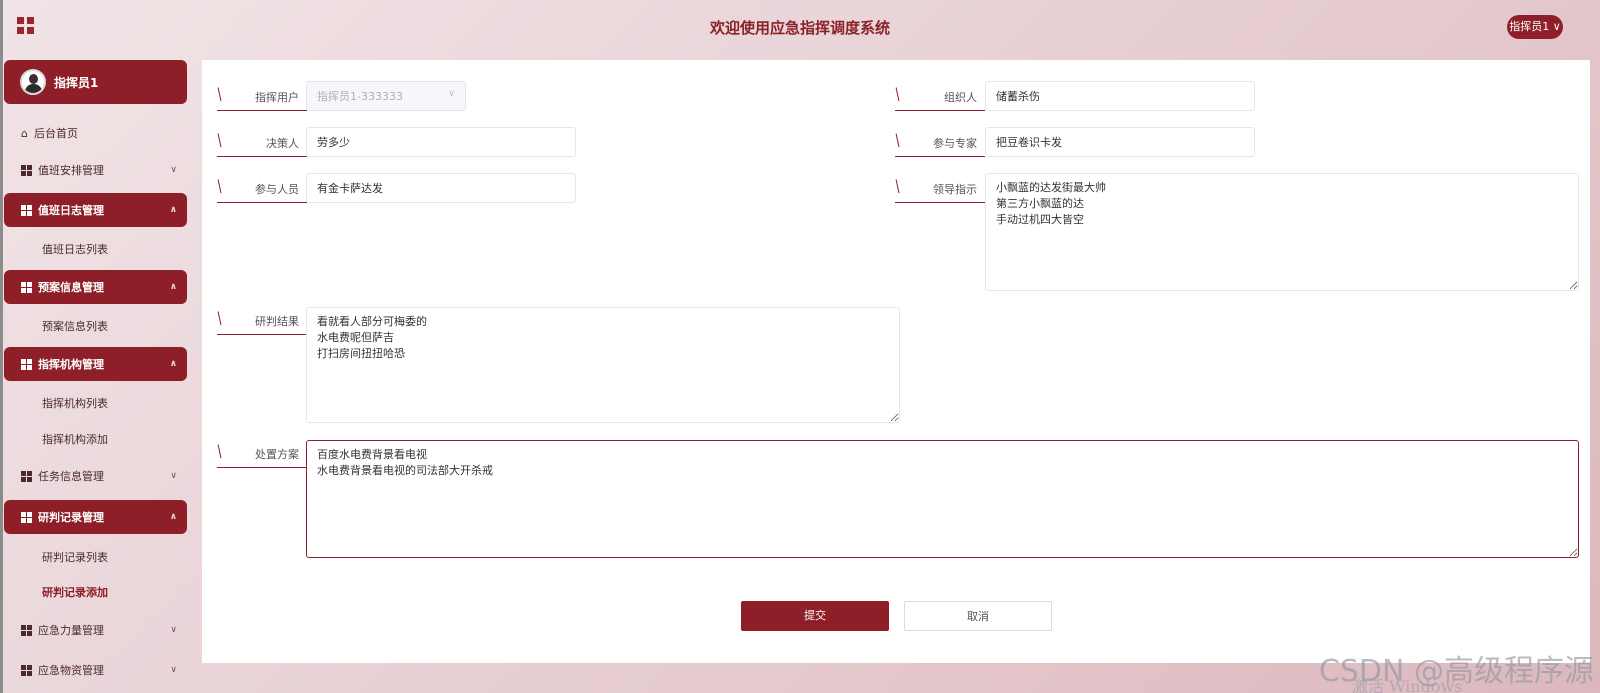 This screenshot has width=1600, height=693. I want to click on sidebar-item-duty-log: 值班日志管理 ∧, so click(95, 210).